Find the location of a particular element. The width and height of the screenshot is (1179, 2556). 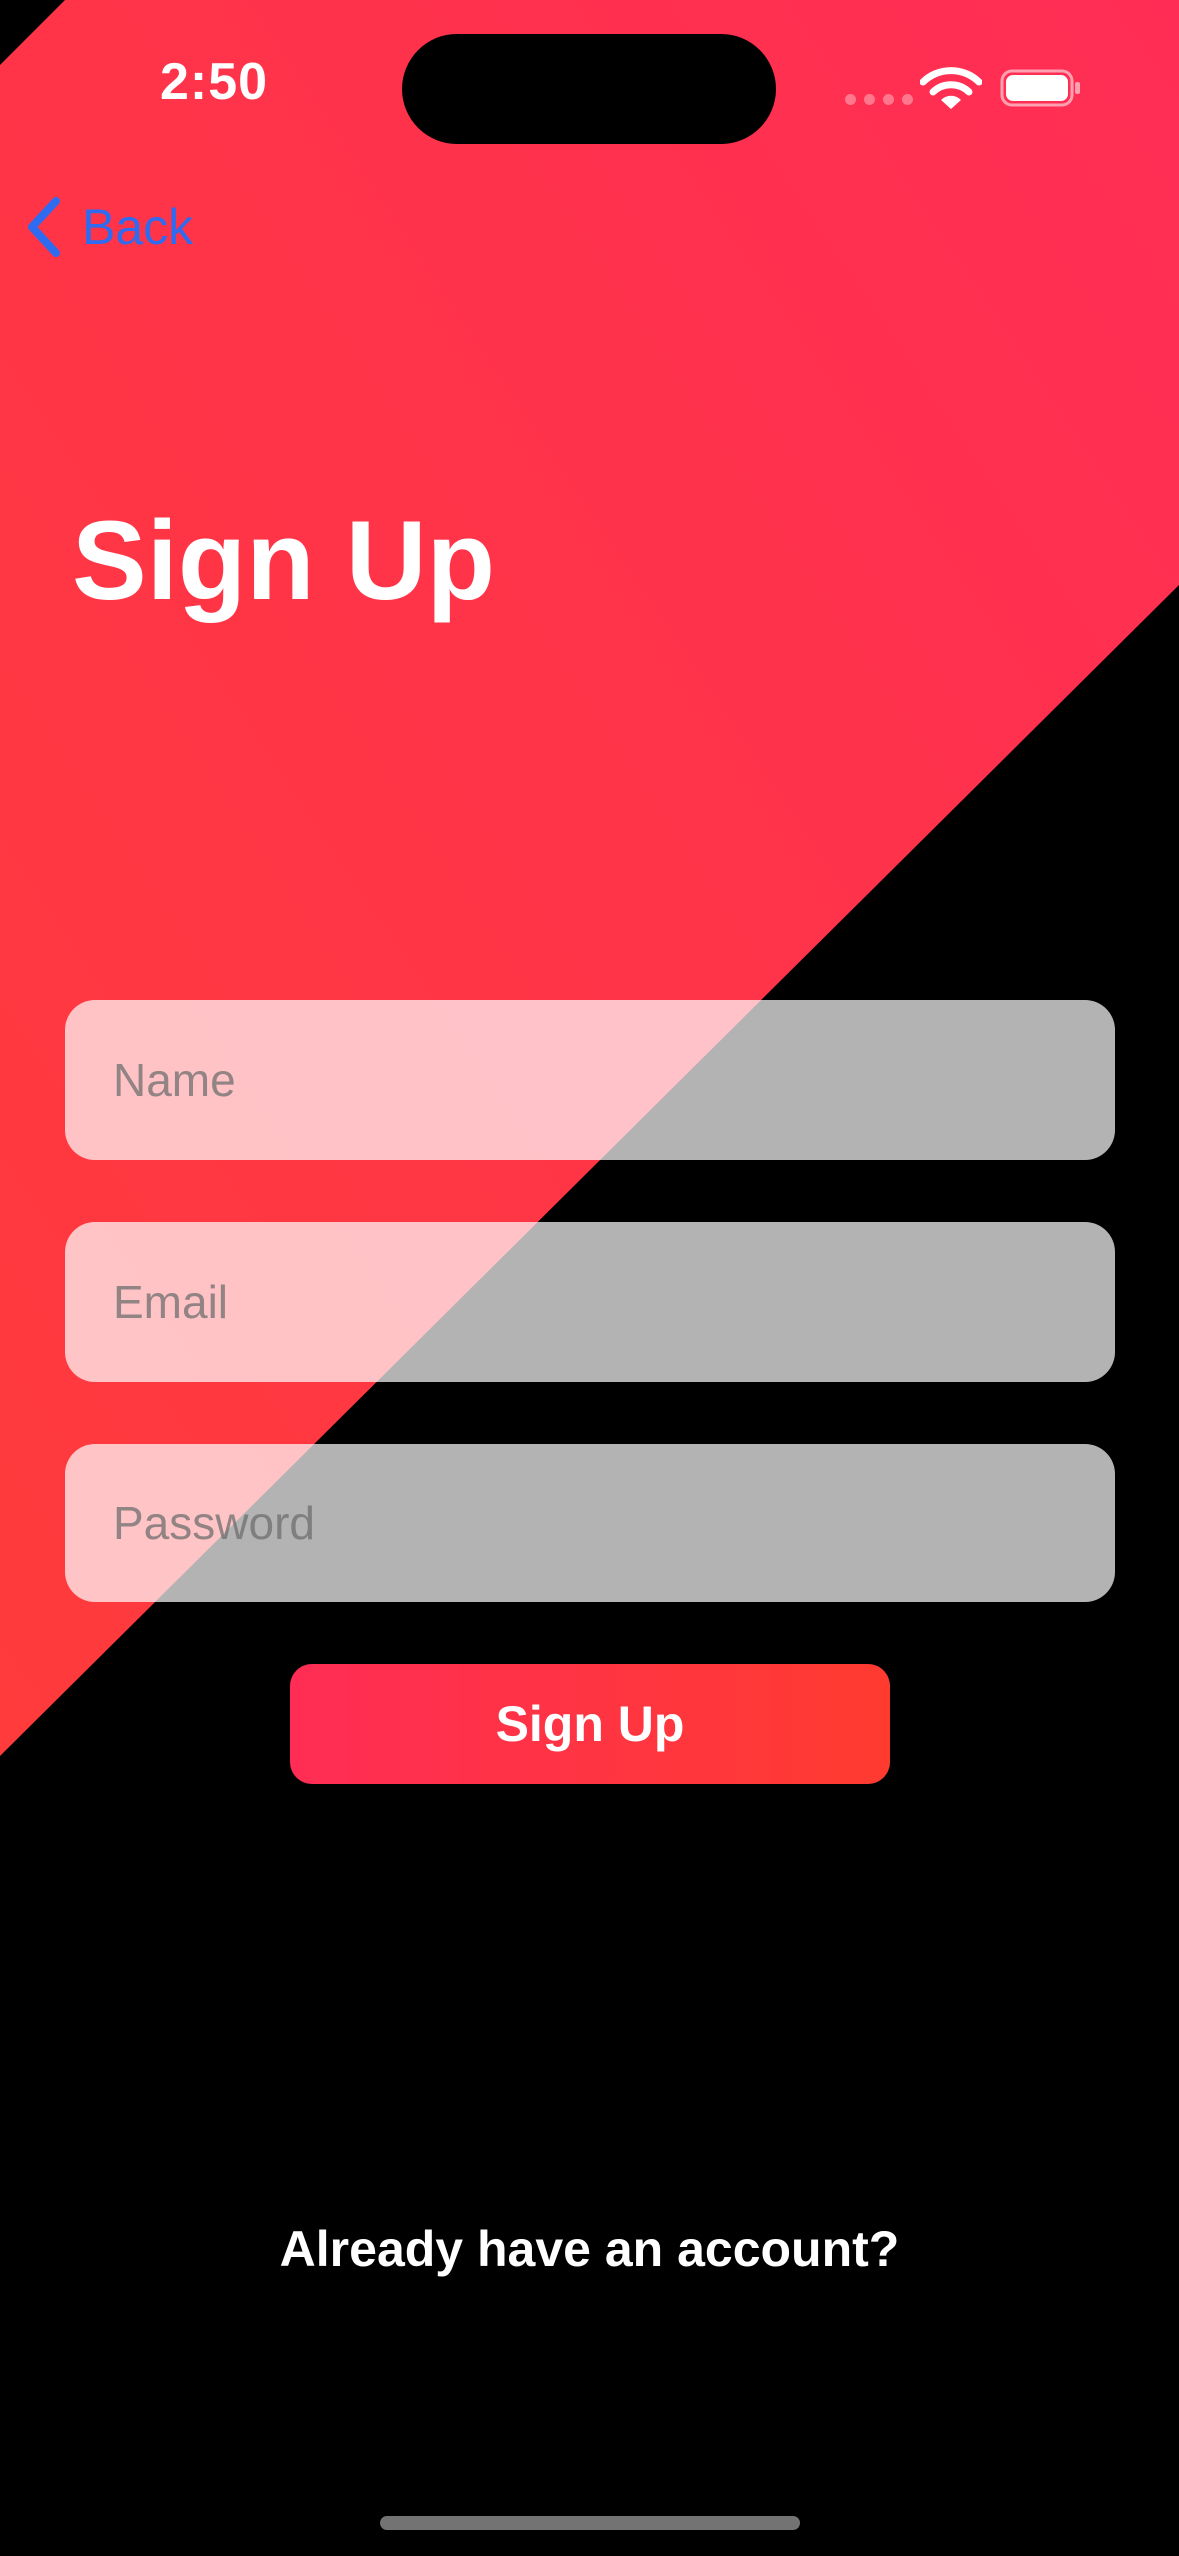

dynamic-island is located at coordinates (589, 89).